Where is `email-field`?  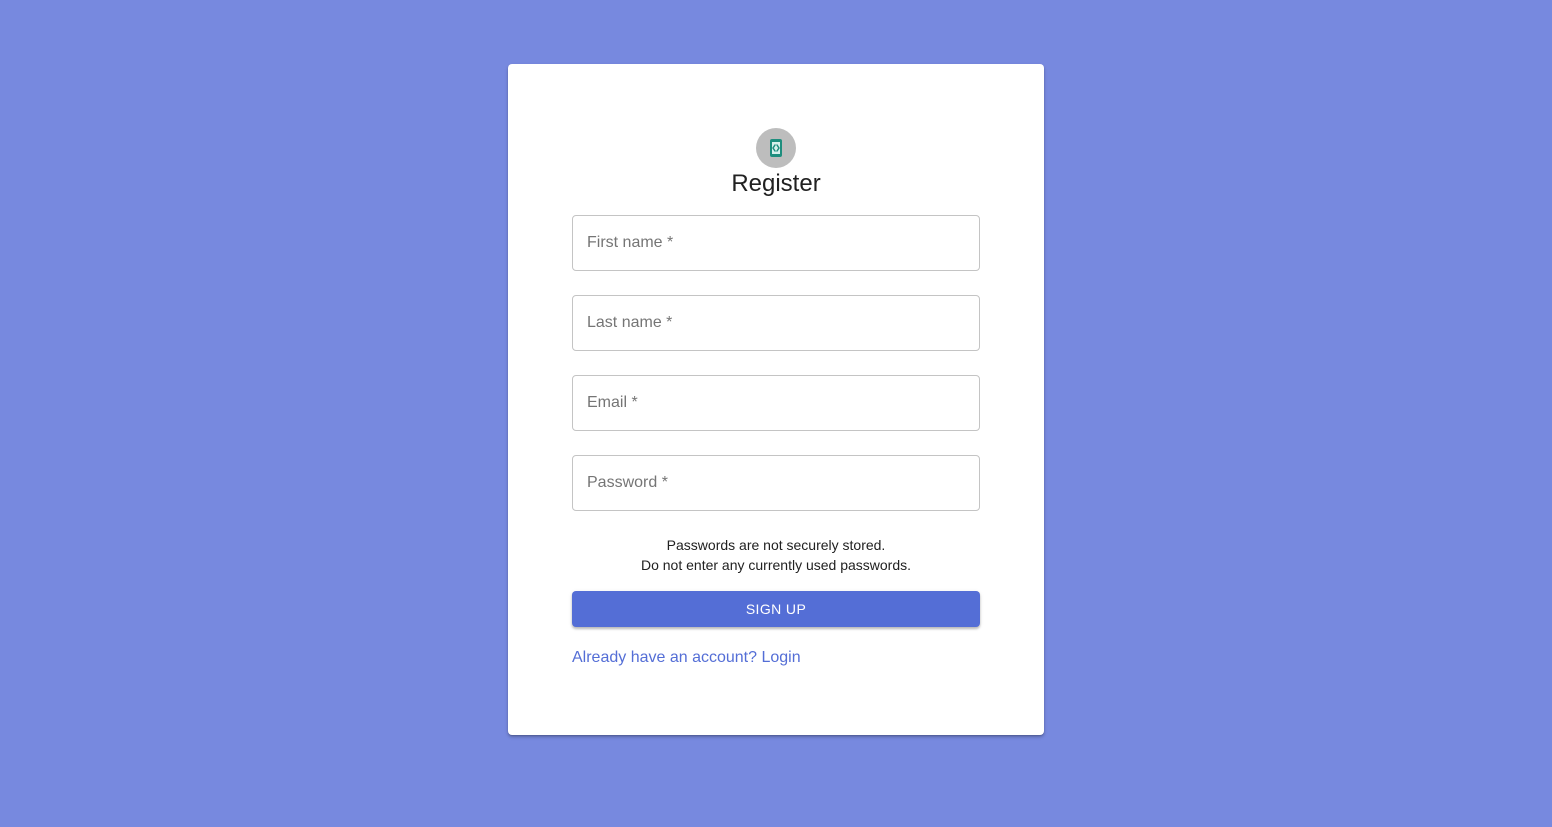
email-field is located at coordinates (776, 403).